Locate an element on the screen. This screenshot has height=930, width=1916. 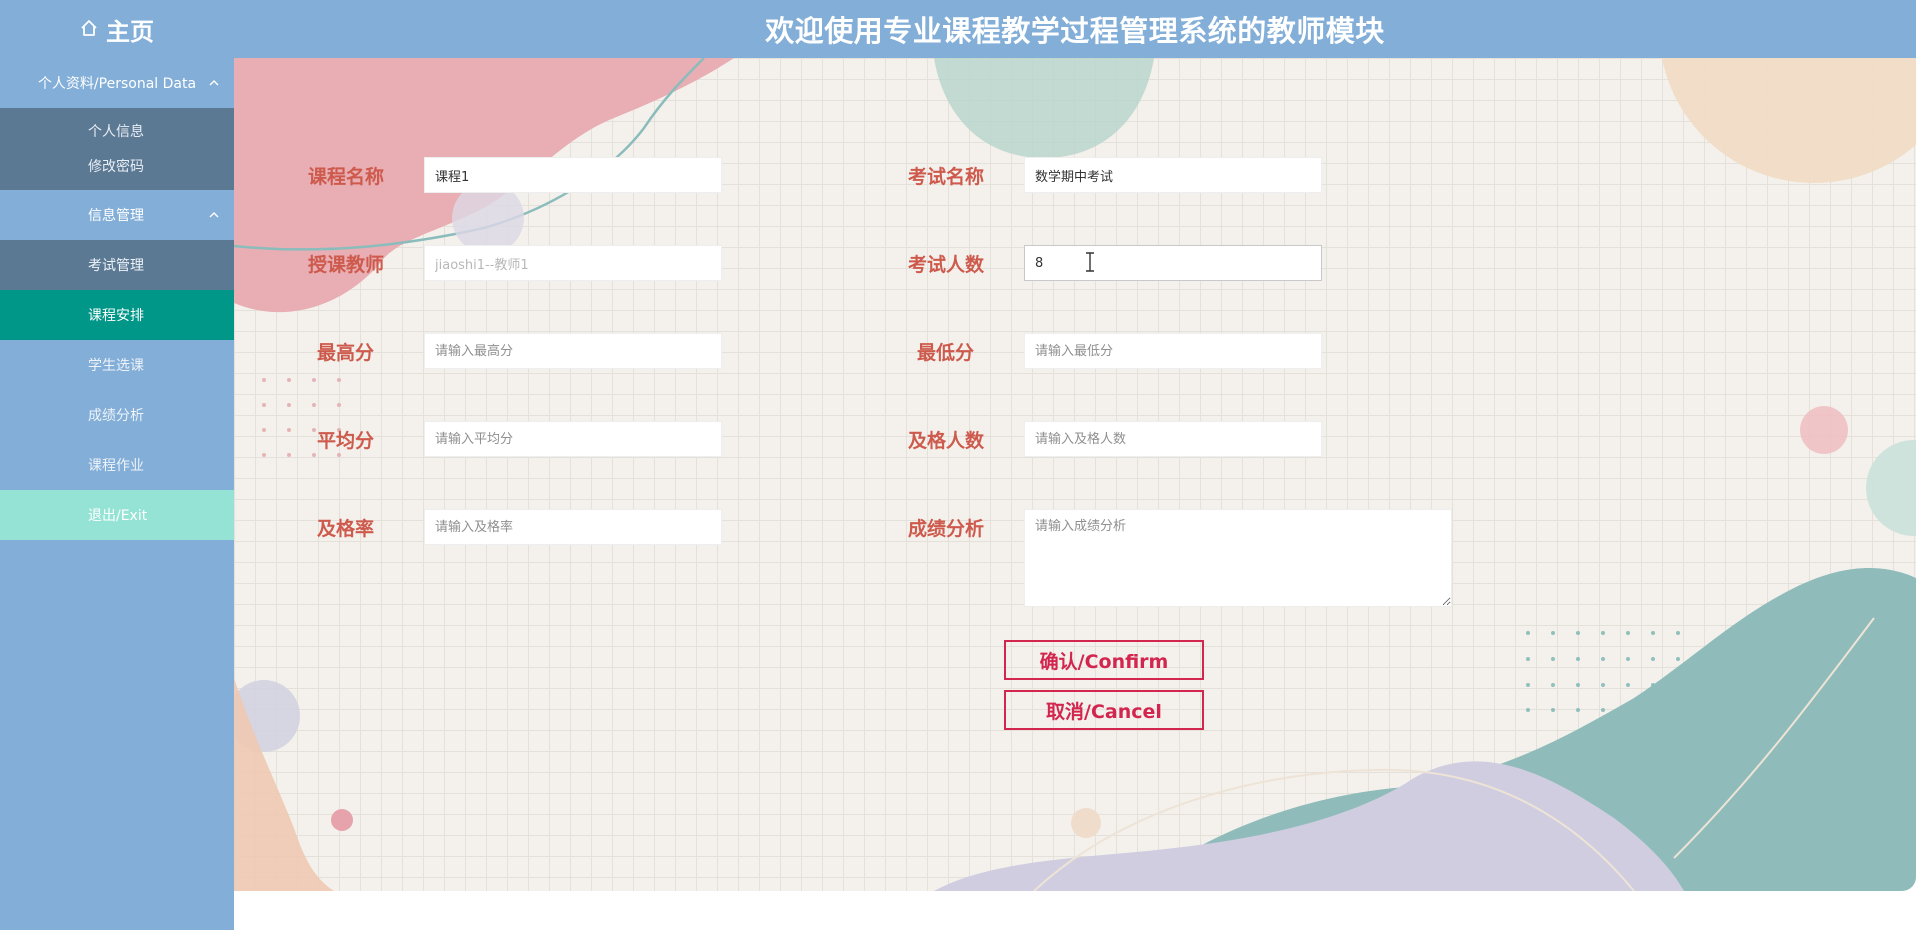
sidebar-item-course-homework: 课程作业 is located at coordinates (117, 465).